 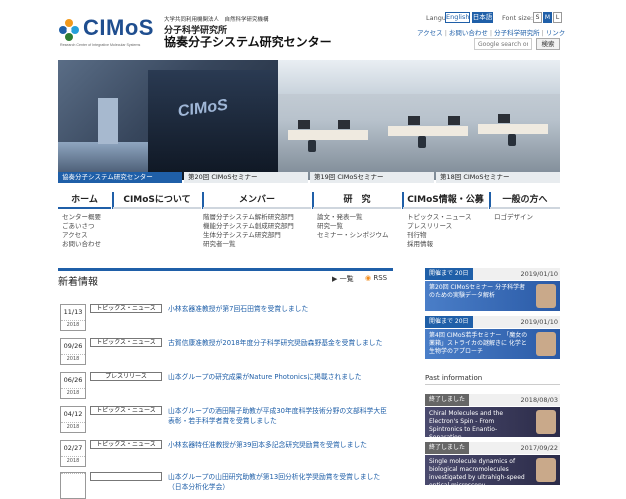 I want to click on news-date: 11/13 2018, so click(x=73, y=317).